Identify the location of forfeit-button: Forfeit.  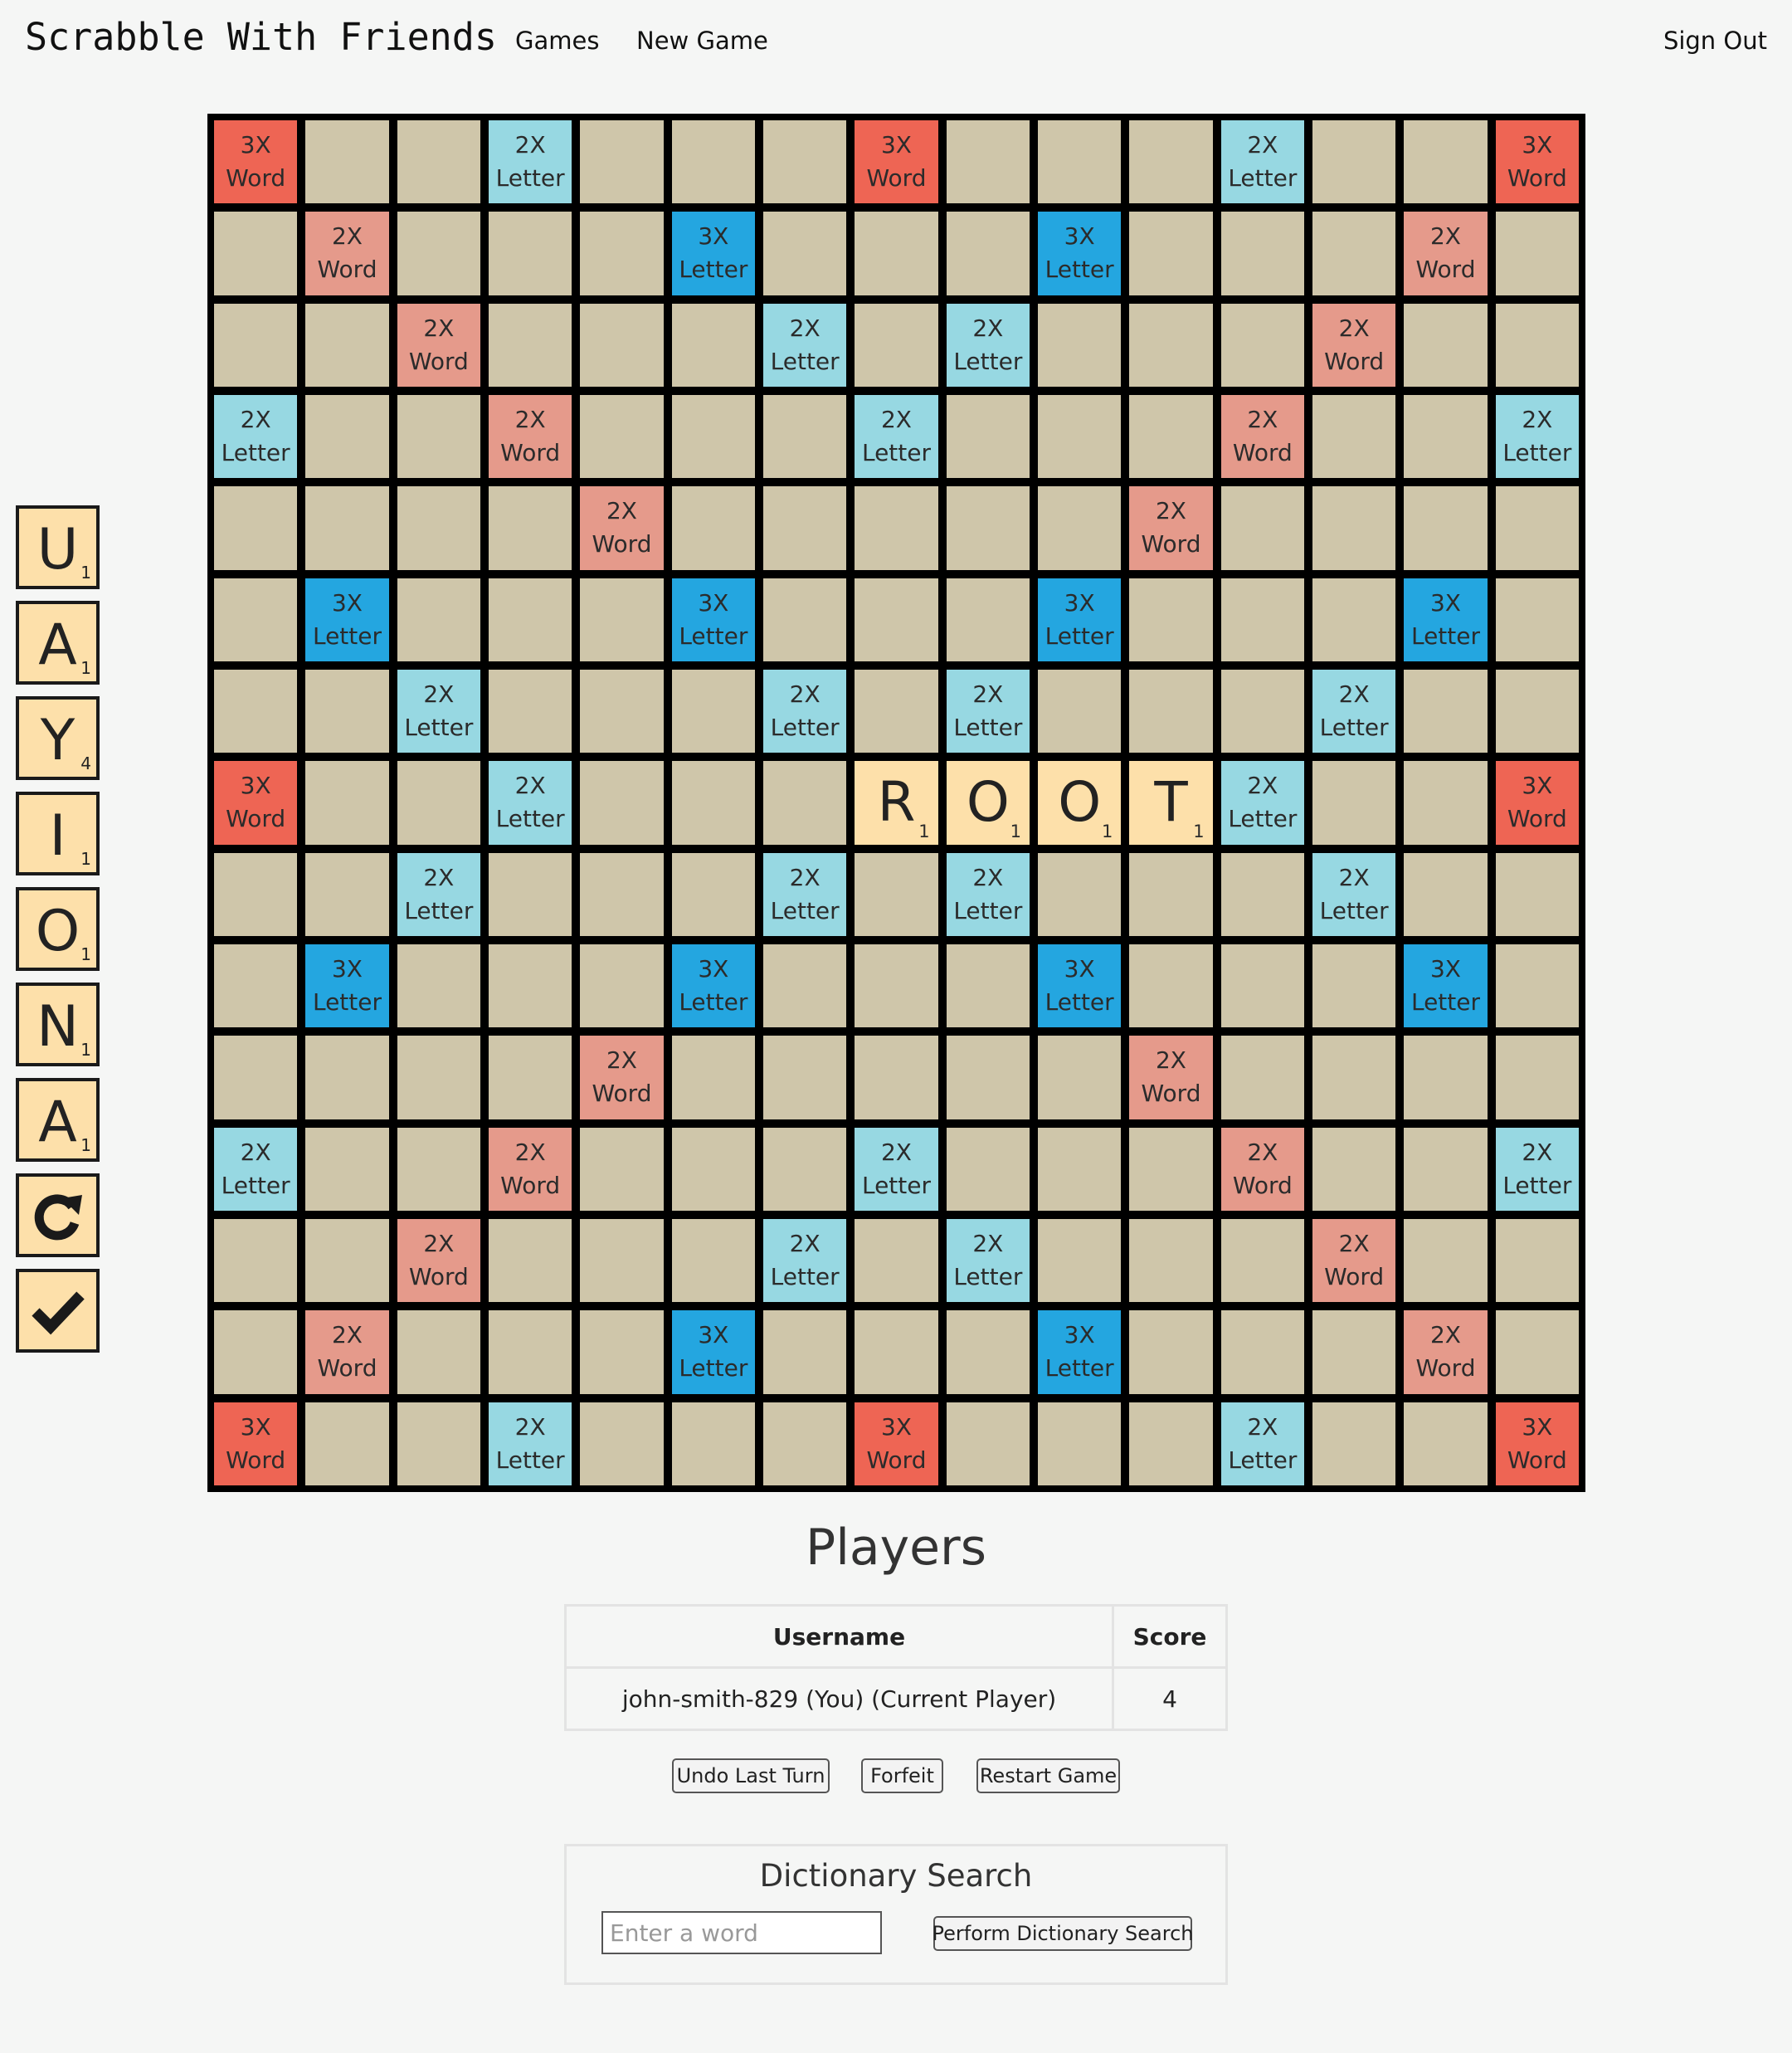
(902, 1775).